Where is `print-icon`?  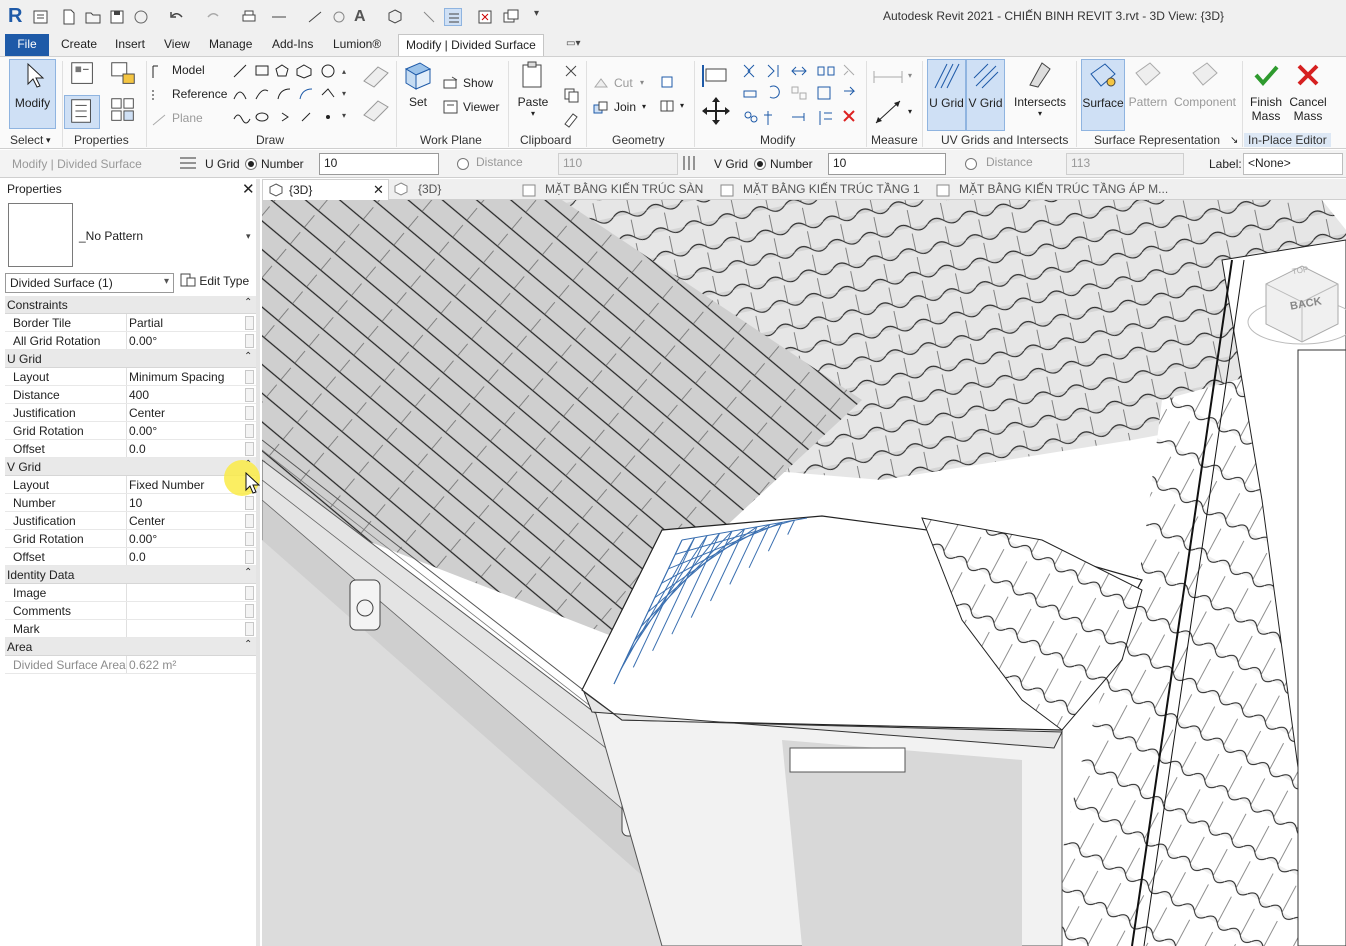
print-icon is located at coordinates (249, 17).